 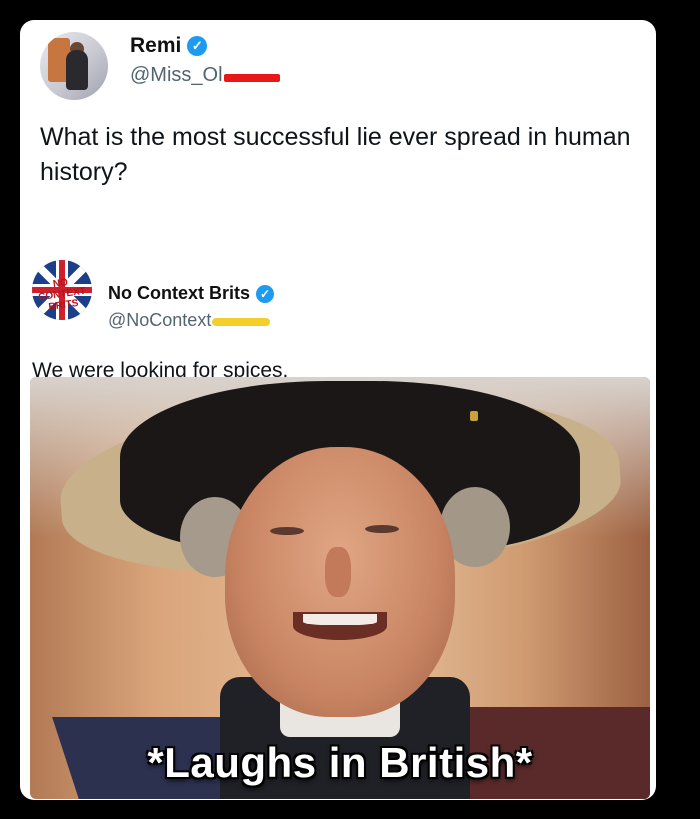 What do you see at coordinates (474, 416) in the screenshot?
I see `hat-pin` at bounding box center [474, 416].